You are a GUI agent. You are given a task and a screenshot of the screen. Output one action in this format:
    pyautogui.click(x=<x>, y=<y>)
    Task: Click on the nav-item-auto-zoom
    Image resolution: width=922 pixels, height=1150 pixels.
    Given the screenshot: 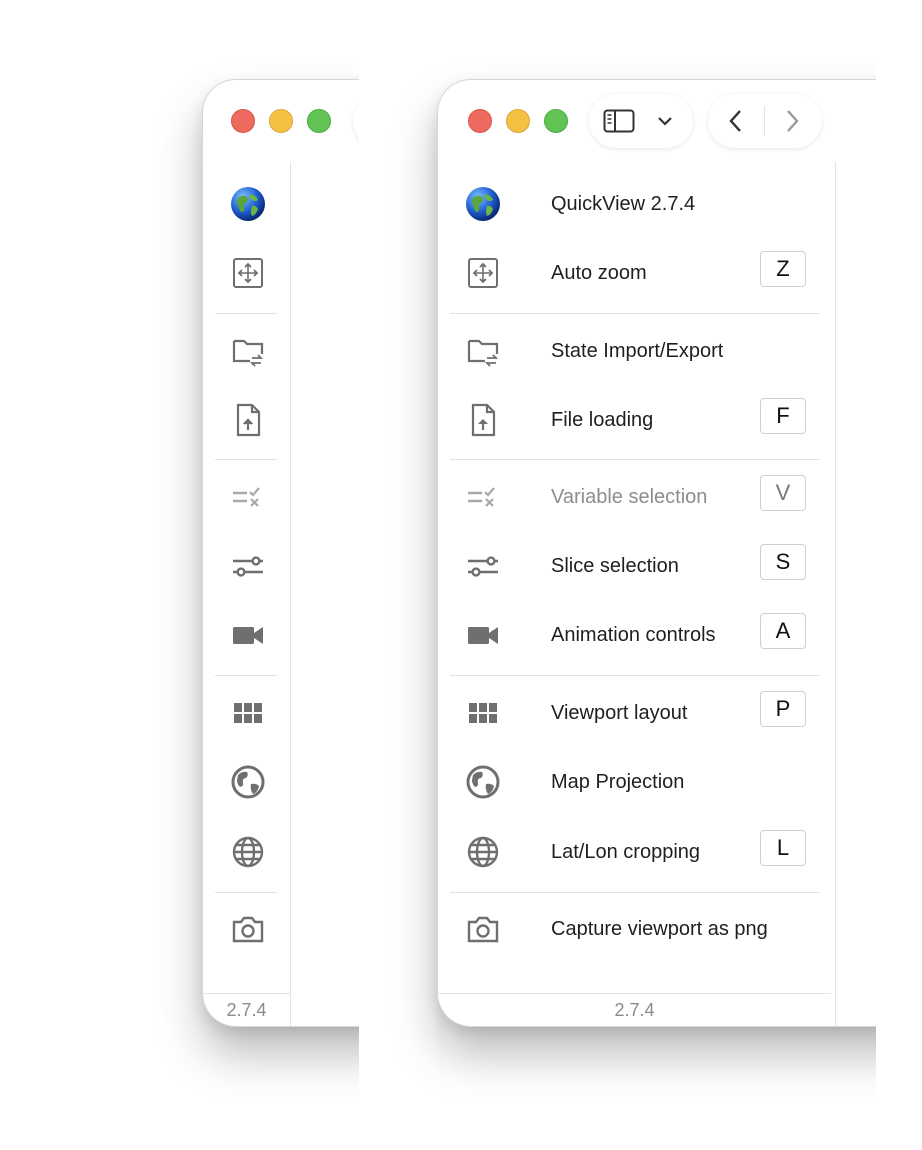 What is the action you would take?
    pyautogui.click(x=246, y=273)
    